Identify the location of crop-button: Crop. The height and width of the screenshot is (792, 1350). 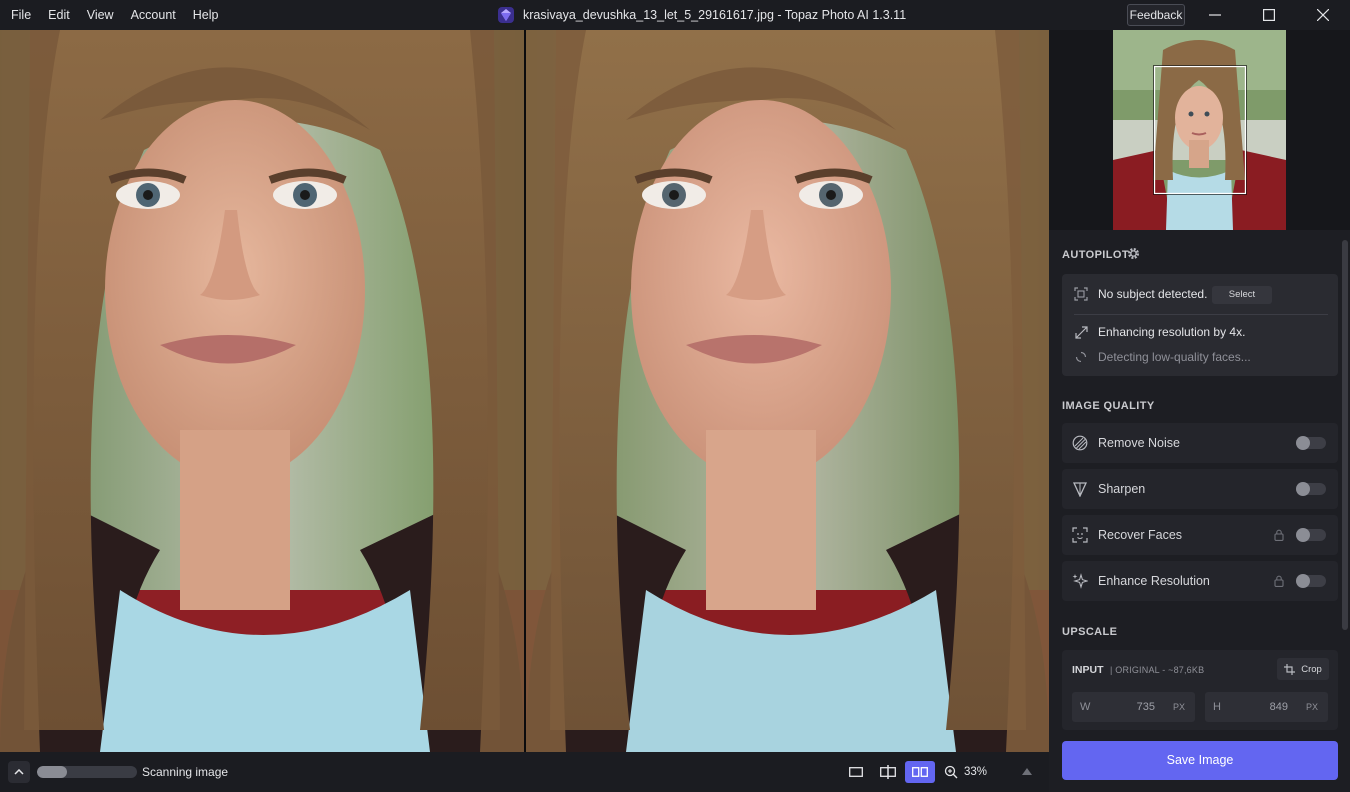
(1303, 669).